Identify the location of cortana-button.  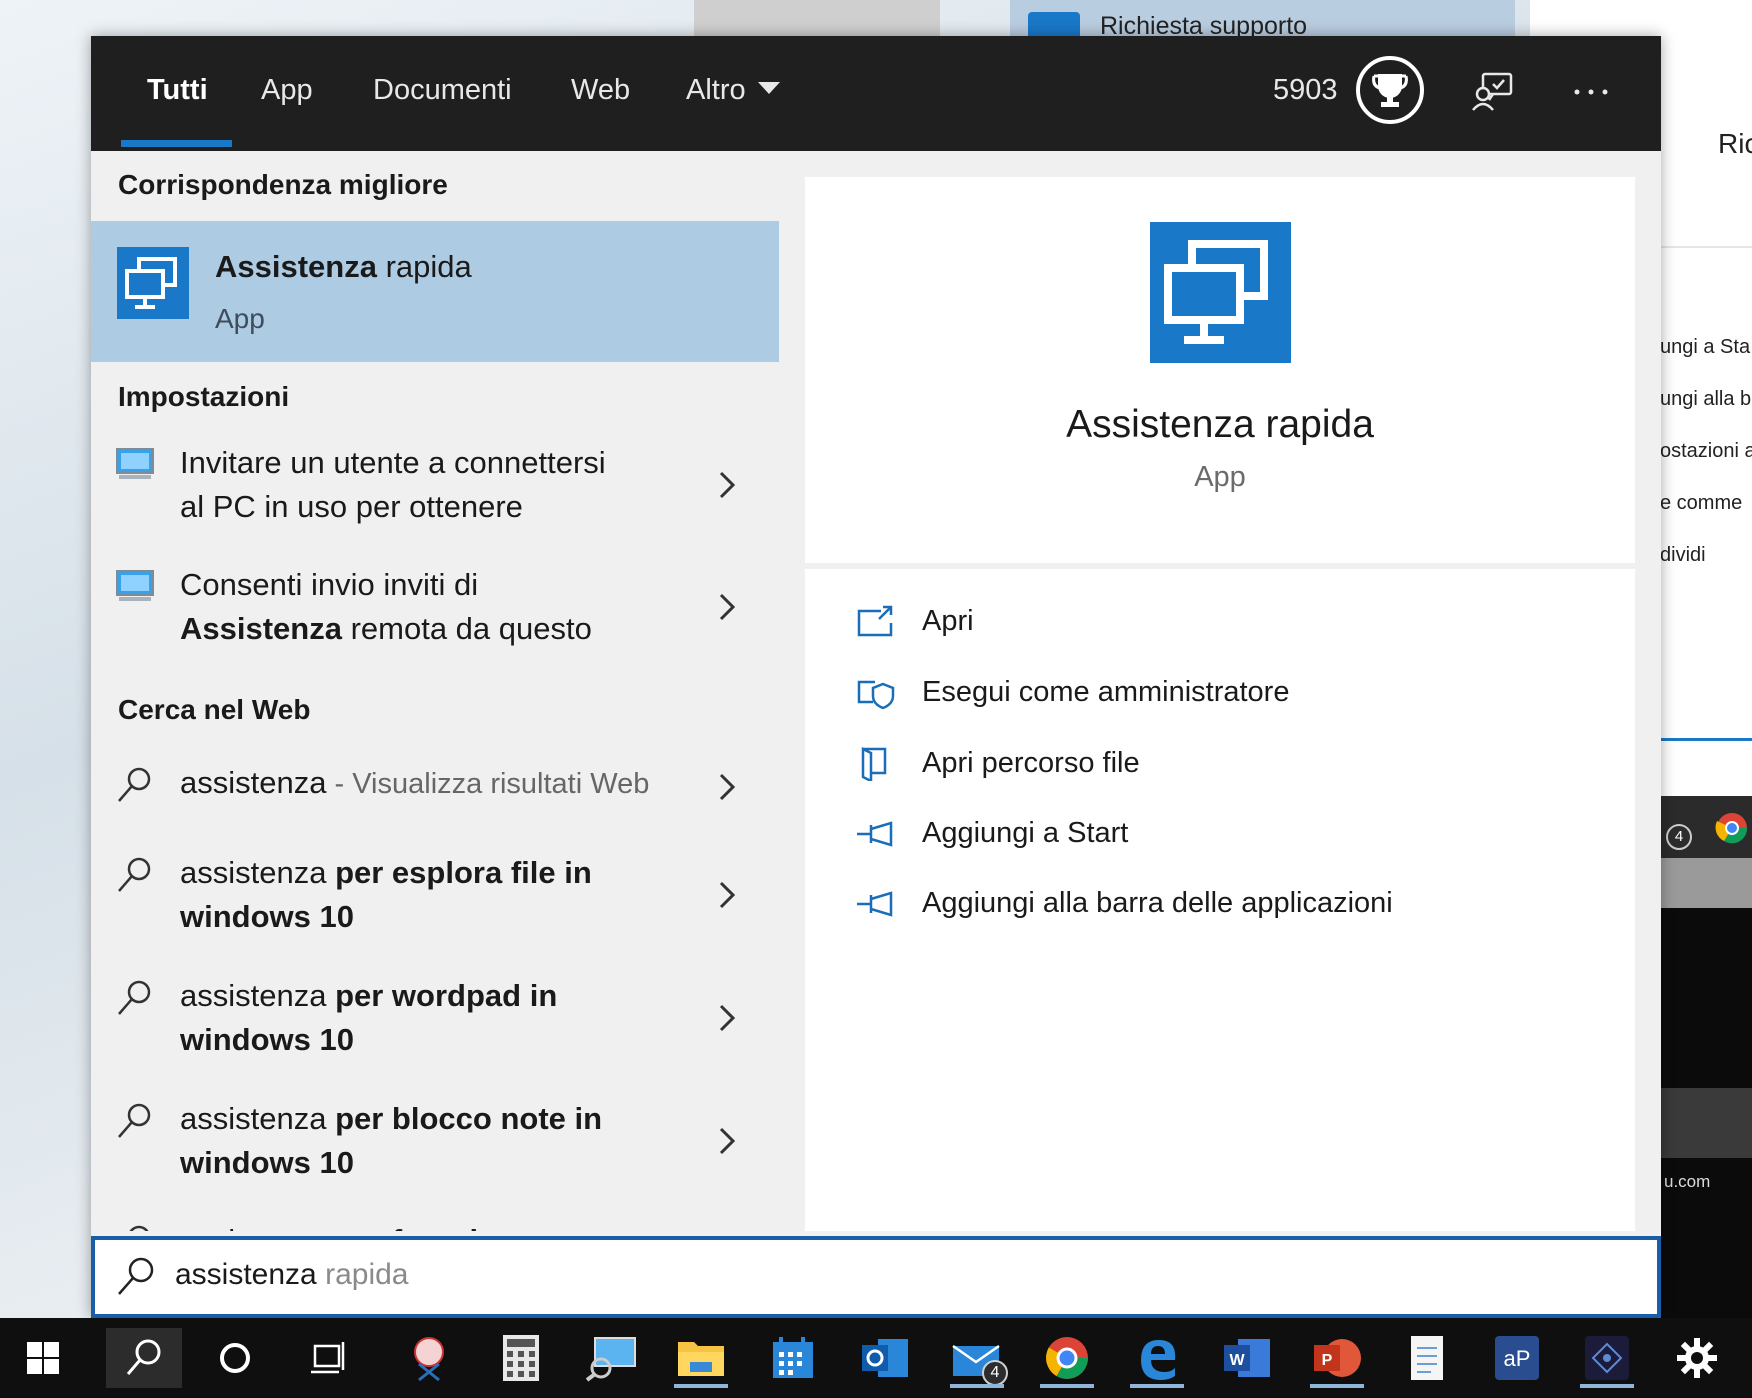
(235, 1358).